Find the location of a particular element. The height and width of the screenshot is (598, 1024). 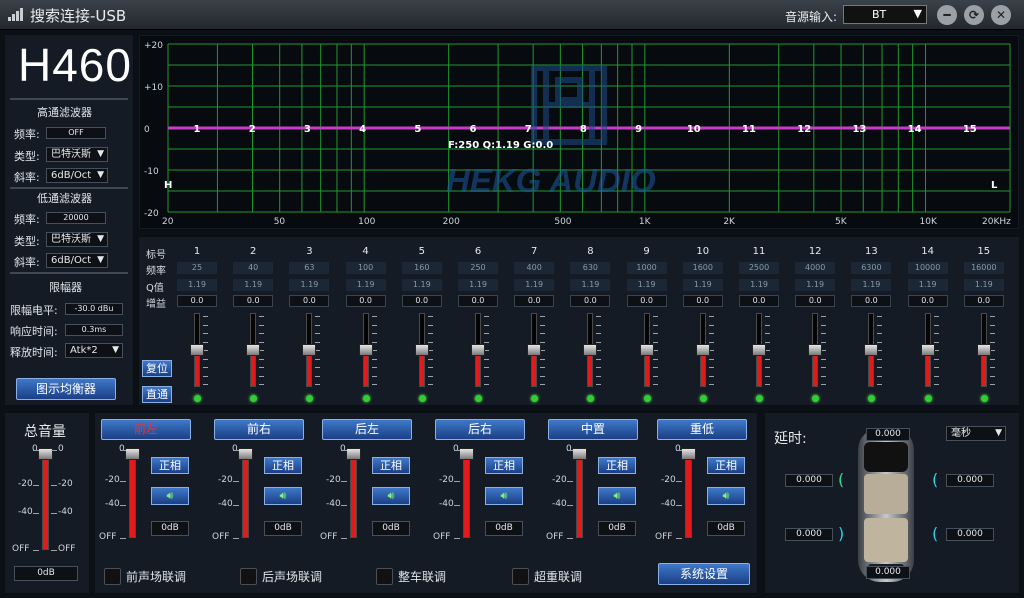

eq-point-label: 14 is located at coordinates (915, 129).